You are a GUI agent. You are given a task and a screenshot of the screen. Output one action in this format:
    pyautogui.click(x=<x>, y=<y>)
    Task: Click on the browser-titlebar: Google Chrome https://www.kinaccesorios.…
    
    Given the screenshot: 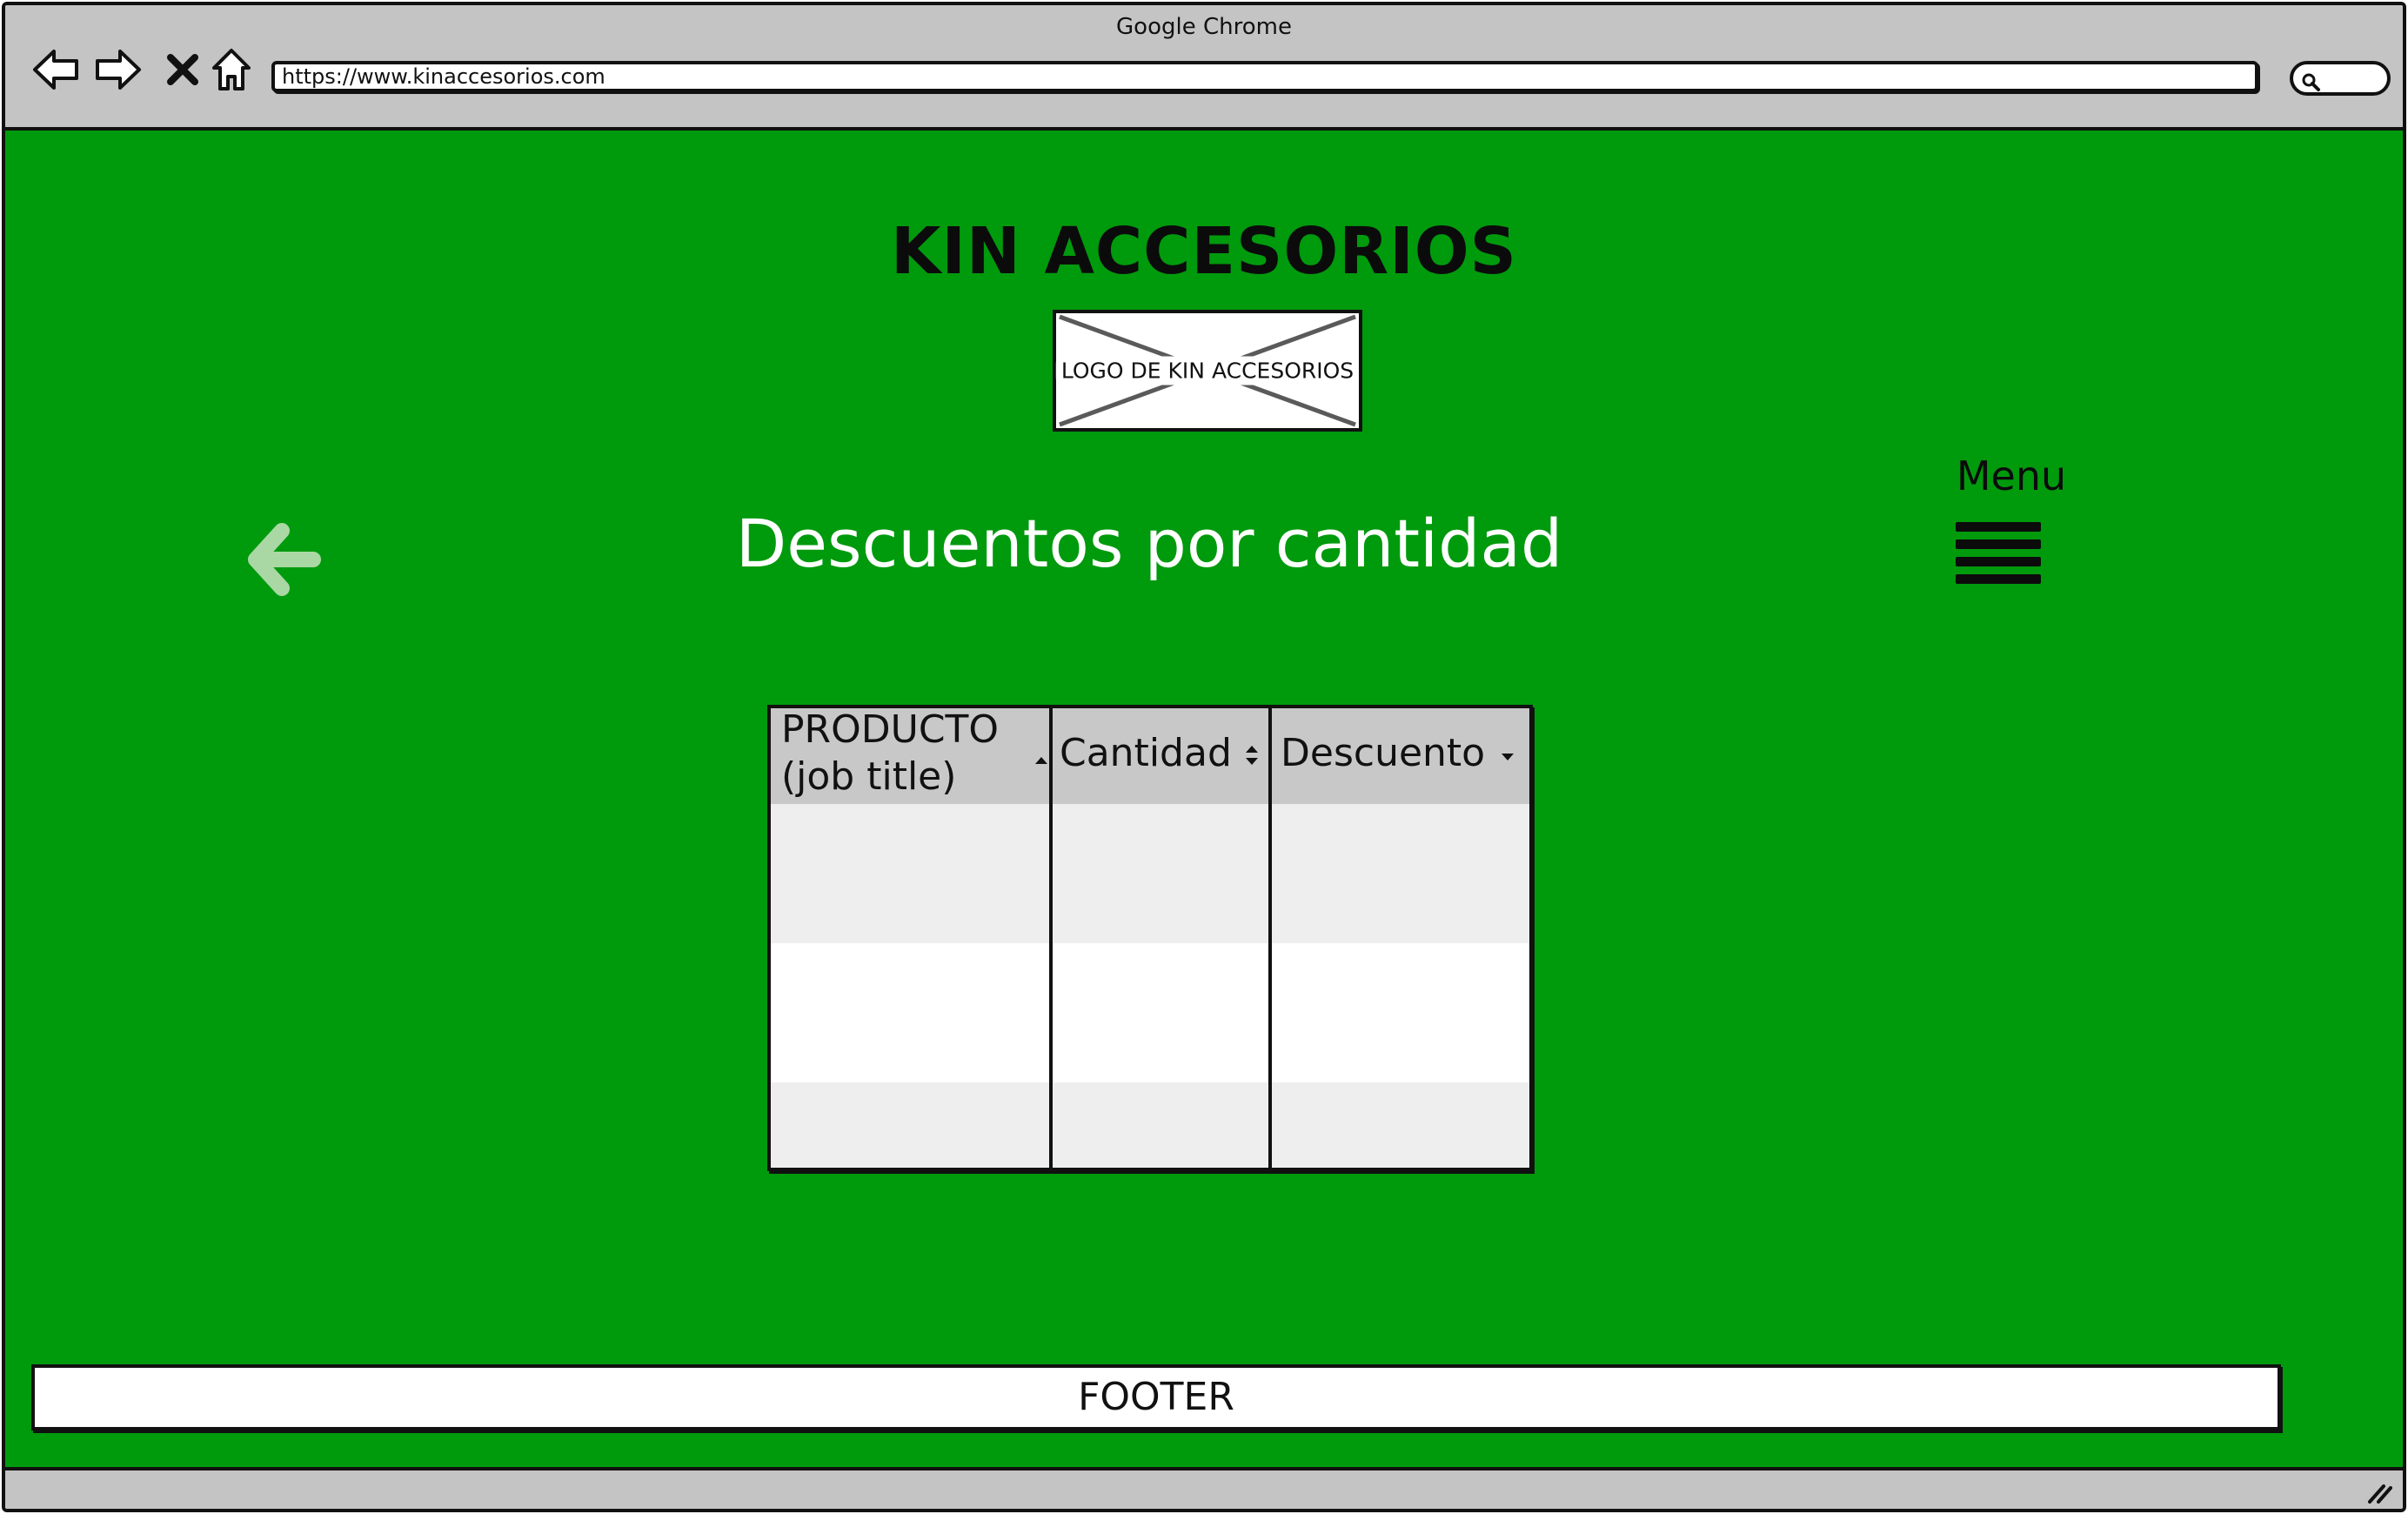 What is the action you would take?
    pyautogui.click(x=1204, y=68)
    